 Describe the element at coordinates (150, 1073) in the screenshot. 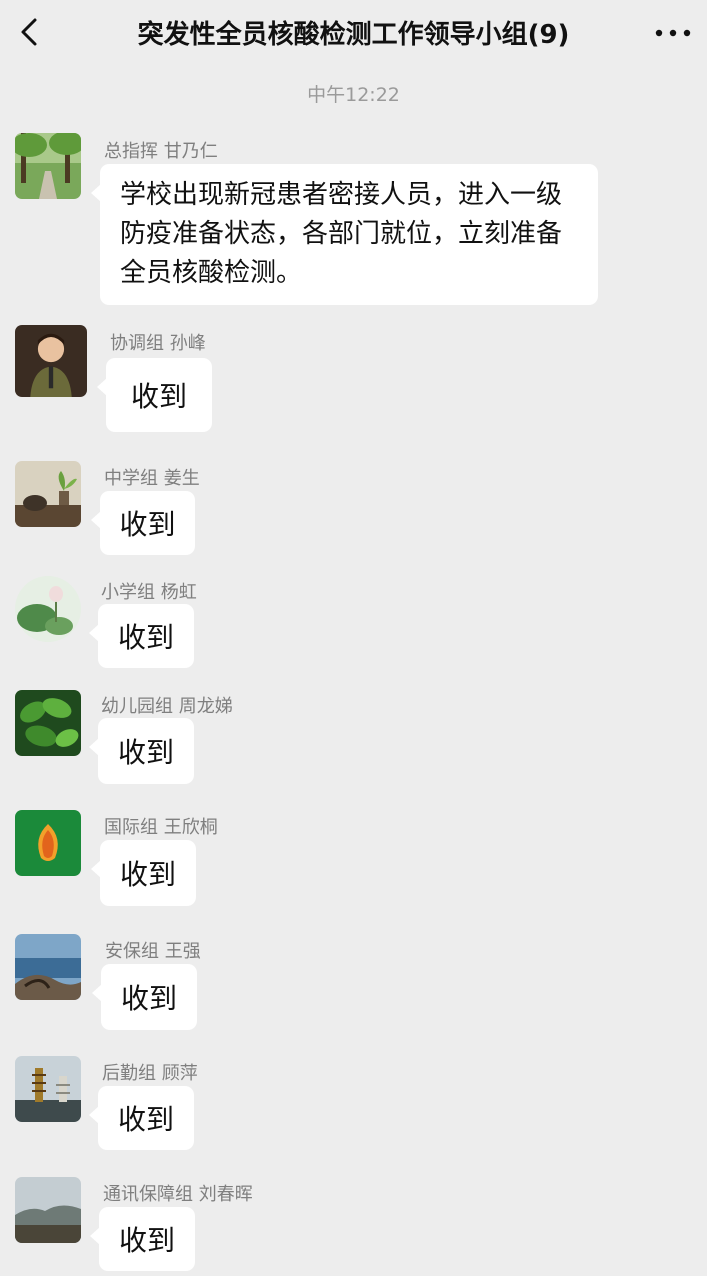

I see `sender-name: 后勤组 顾萍` at that location.